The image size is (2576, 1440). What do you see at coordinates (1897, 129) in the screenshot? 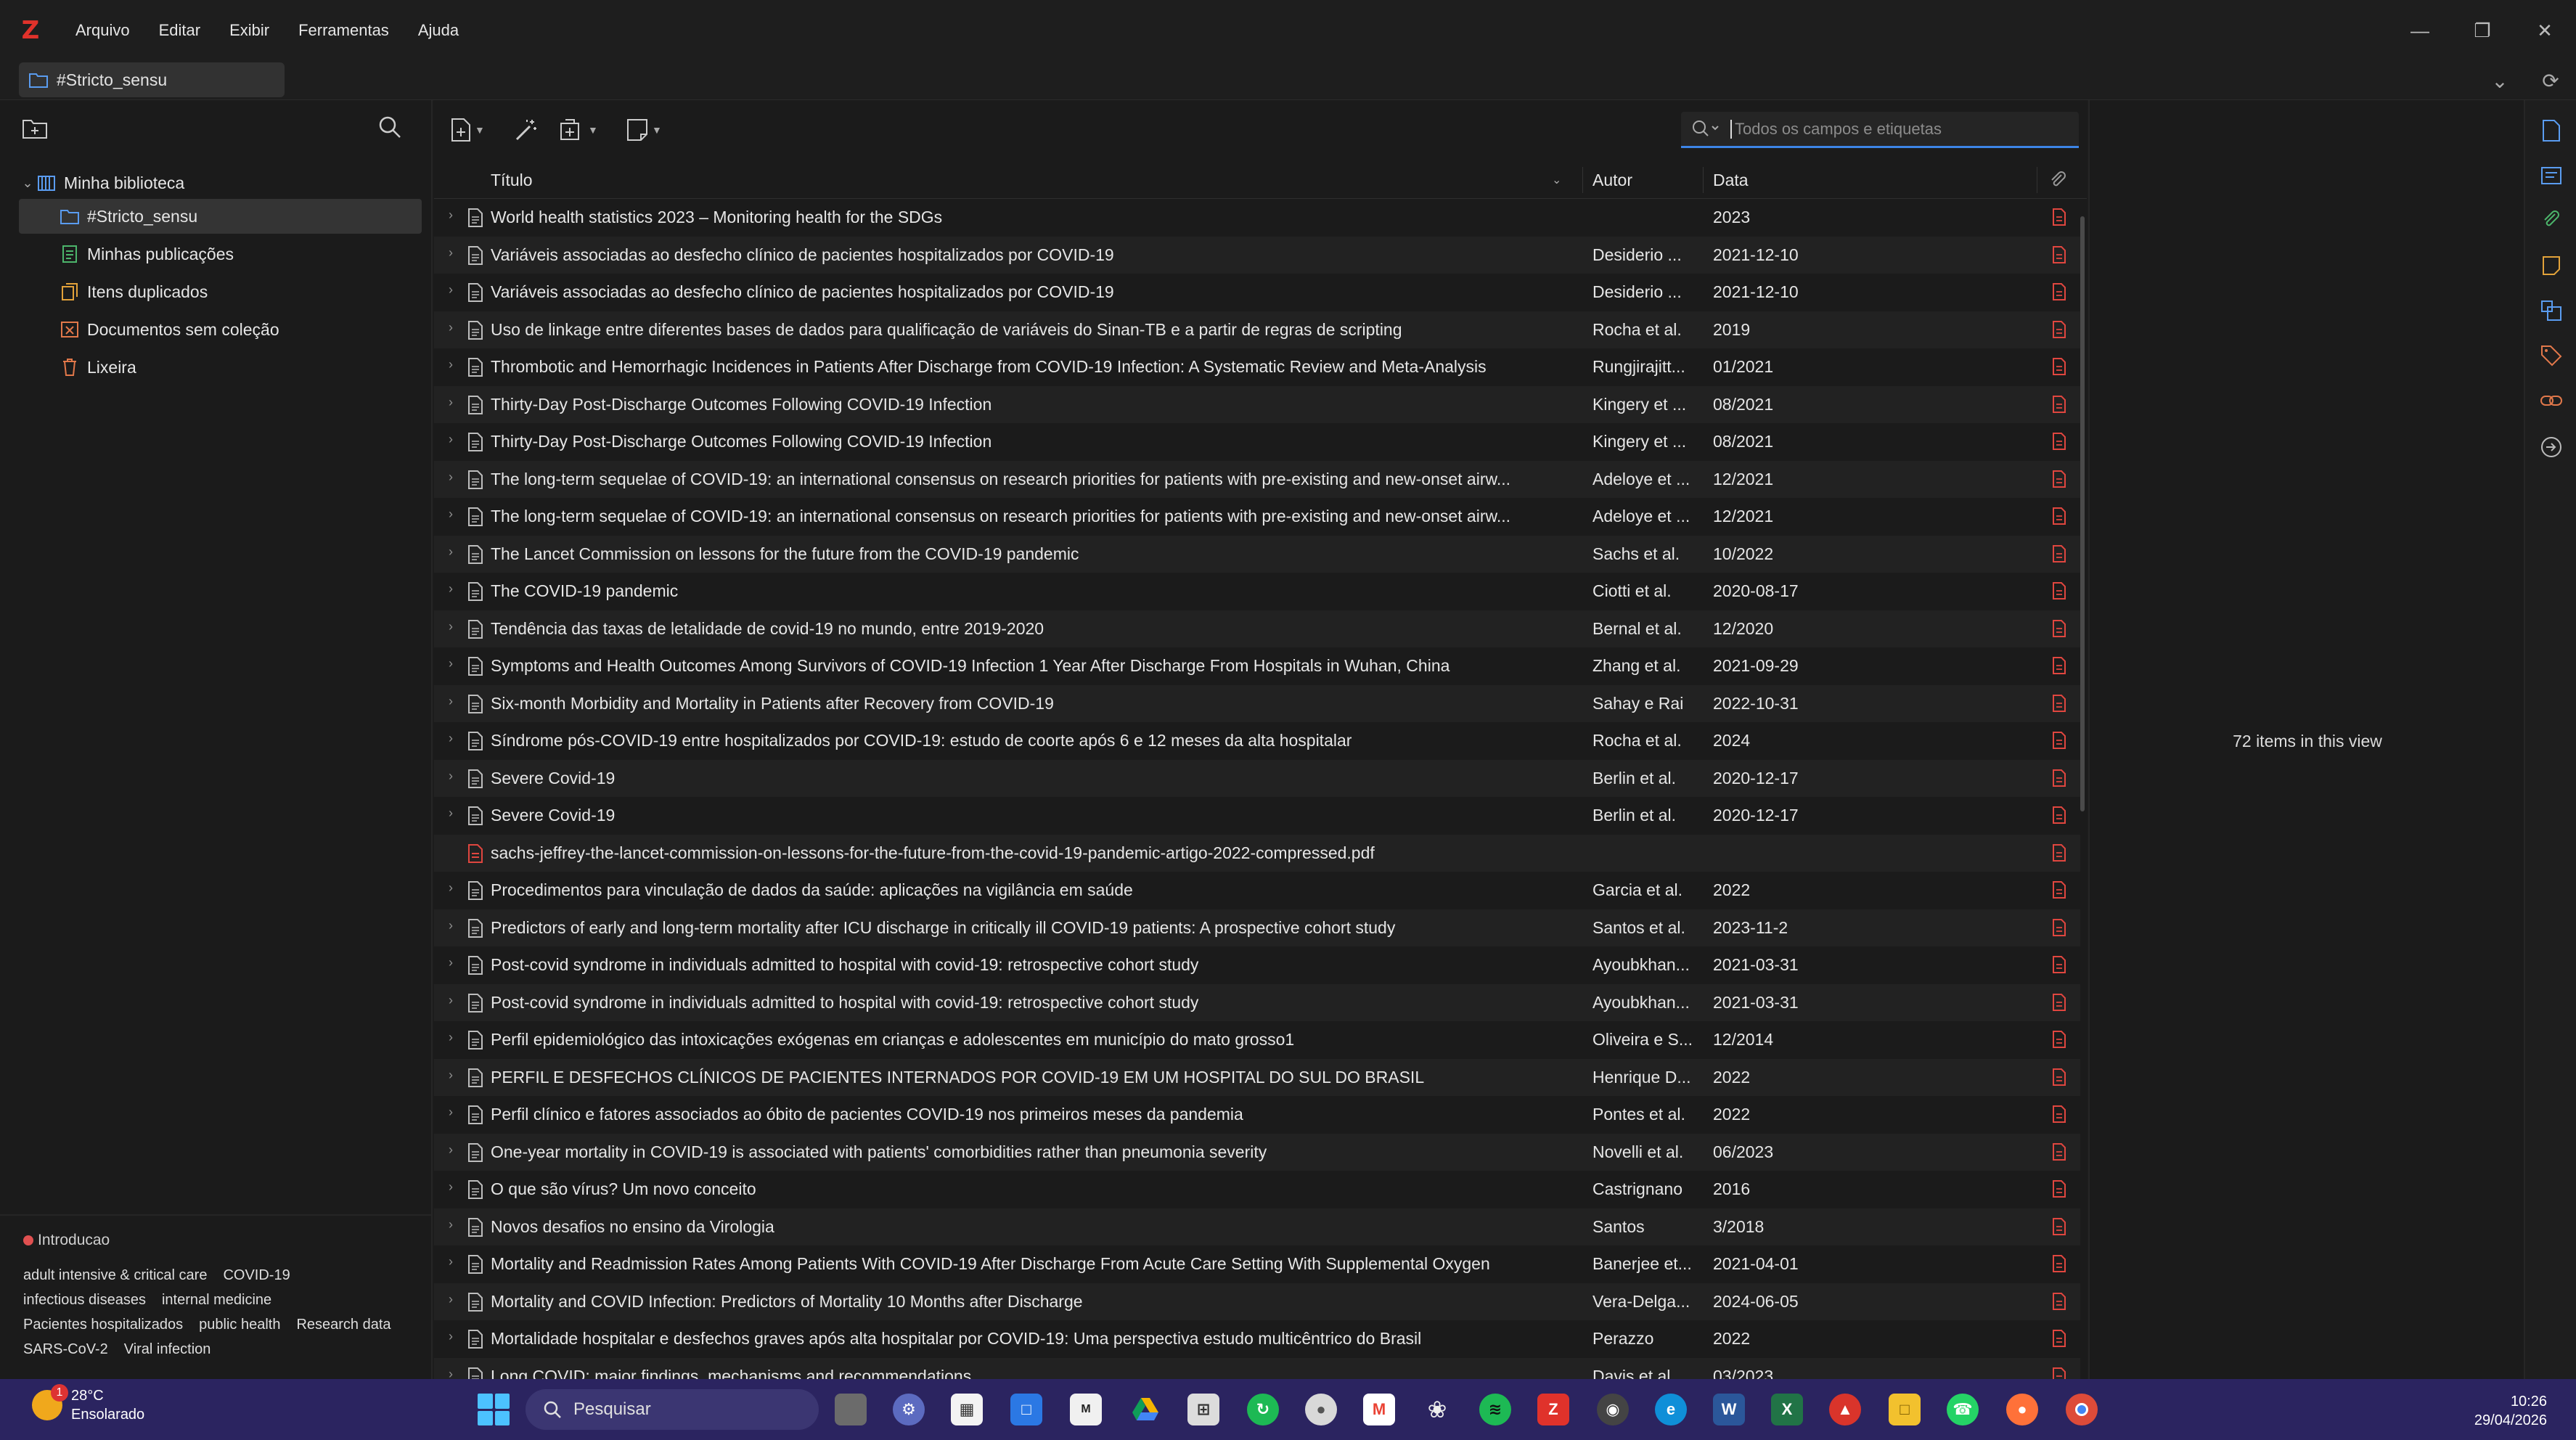
I see `search-input` at bounding box center [1897, 129].